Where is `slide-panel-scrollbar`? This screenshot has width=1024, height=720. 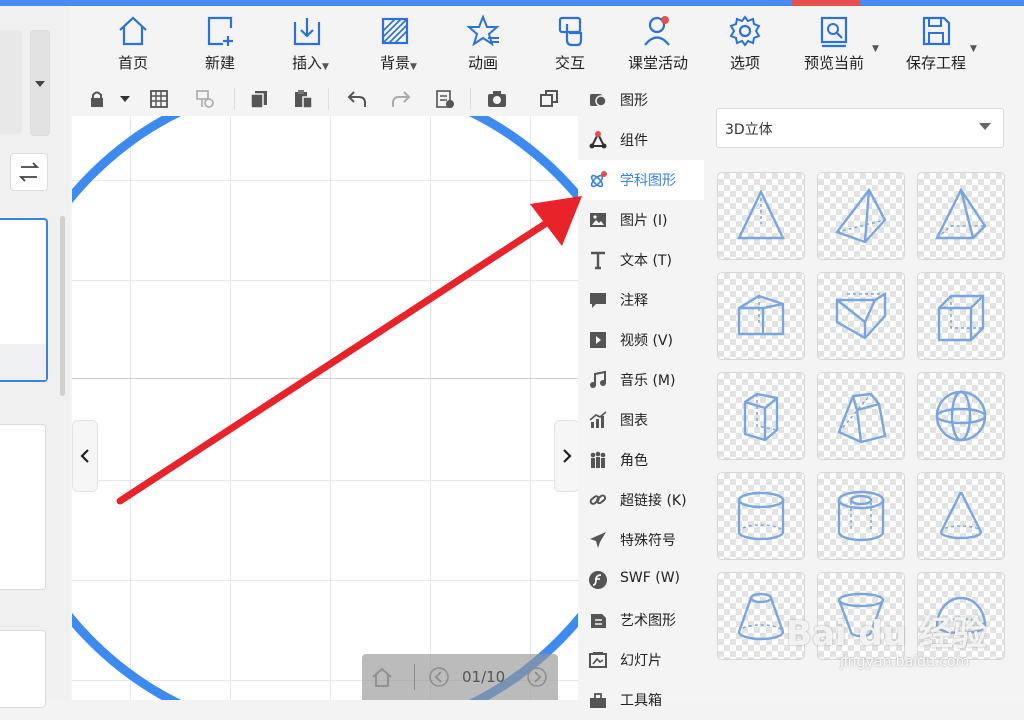 slide-panel-scrollbar is located at coordinates (62, 306).